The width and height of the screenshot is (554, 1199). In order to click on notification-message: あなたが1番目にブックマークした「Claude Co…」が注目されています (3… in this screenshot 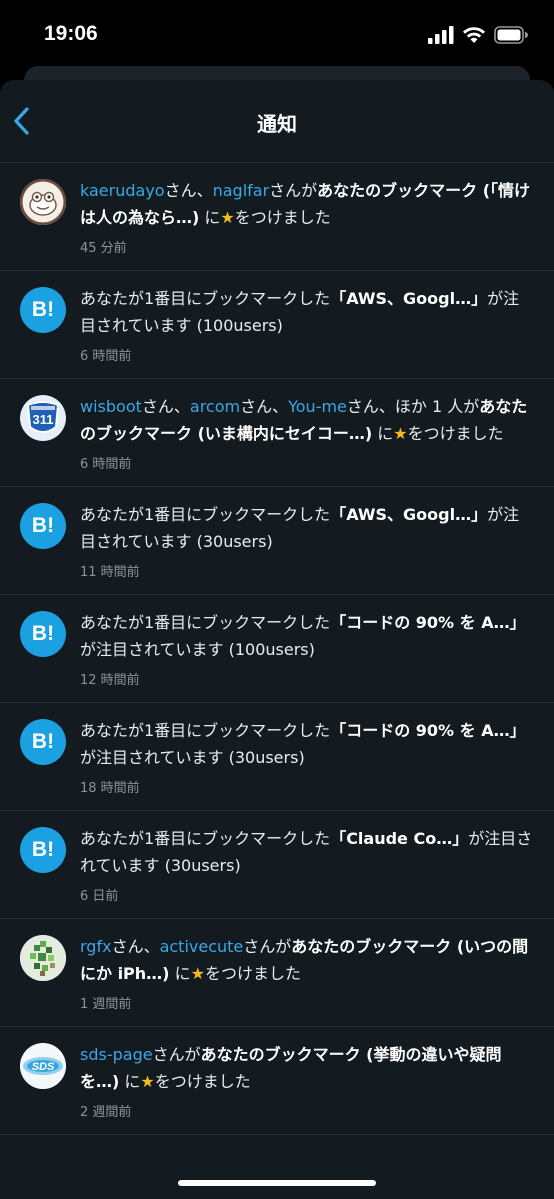, I will do `click(307, 852)`.